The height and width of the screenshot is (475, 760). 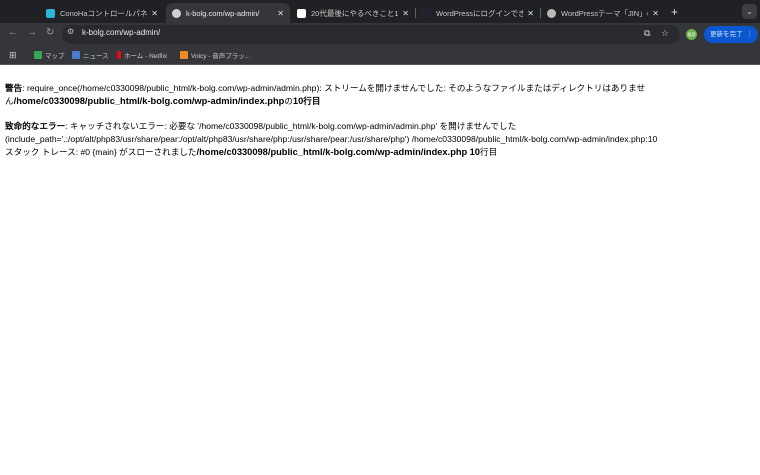 I want to click on tab-title: 20代最後にやるべきこと12選！, so click(x=355, y=13).